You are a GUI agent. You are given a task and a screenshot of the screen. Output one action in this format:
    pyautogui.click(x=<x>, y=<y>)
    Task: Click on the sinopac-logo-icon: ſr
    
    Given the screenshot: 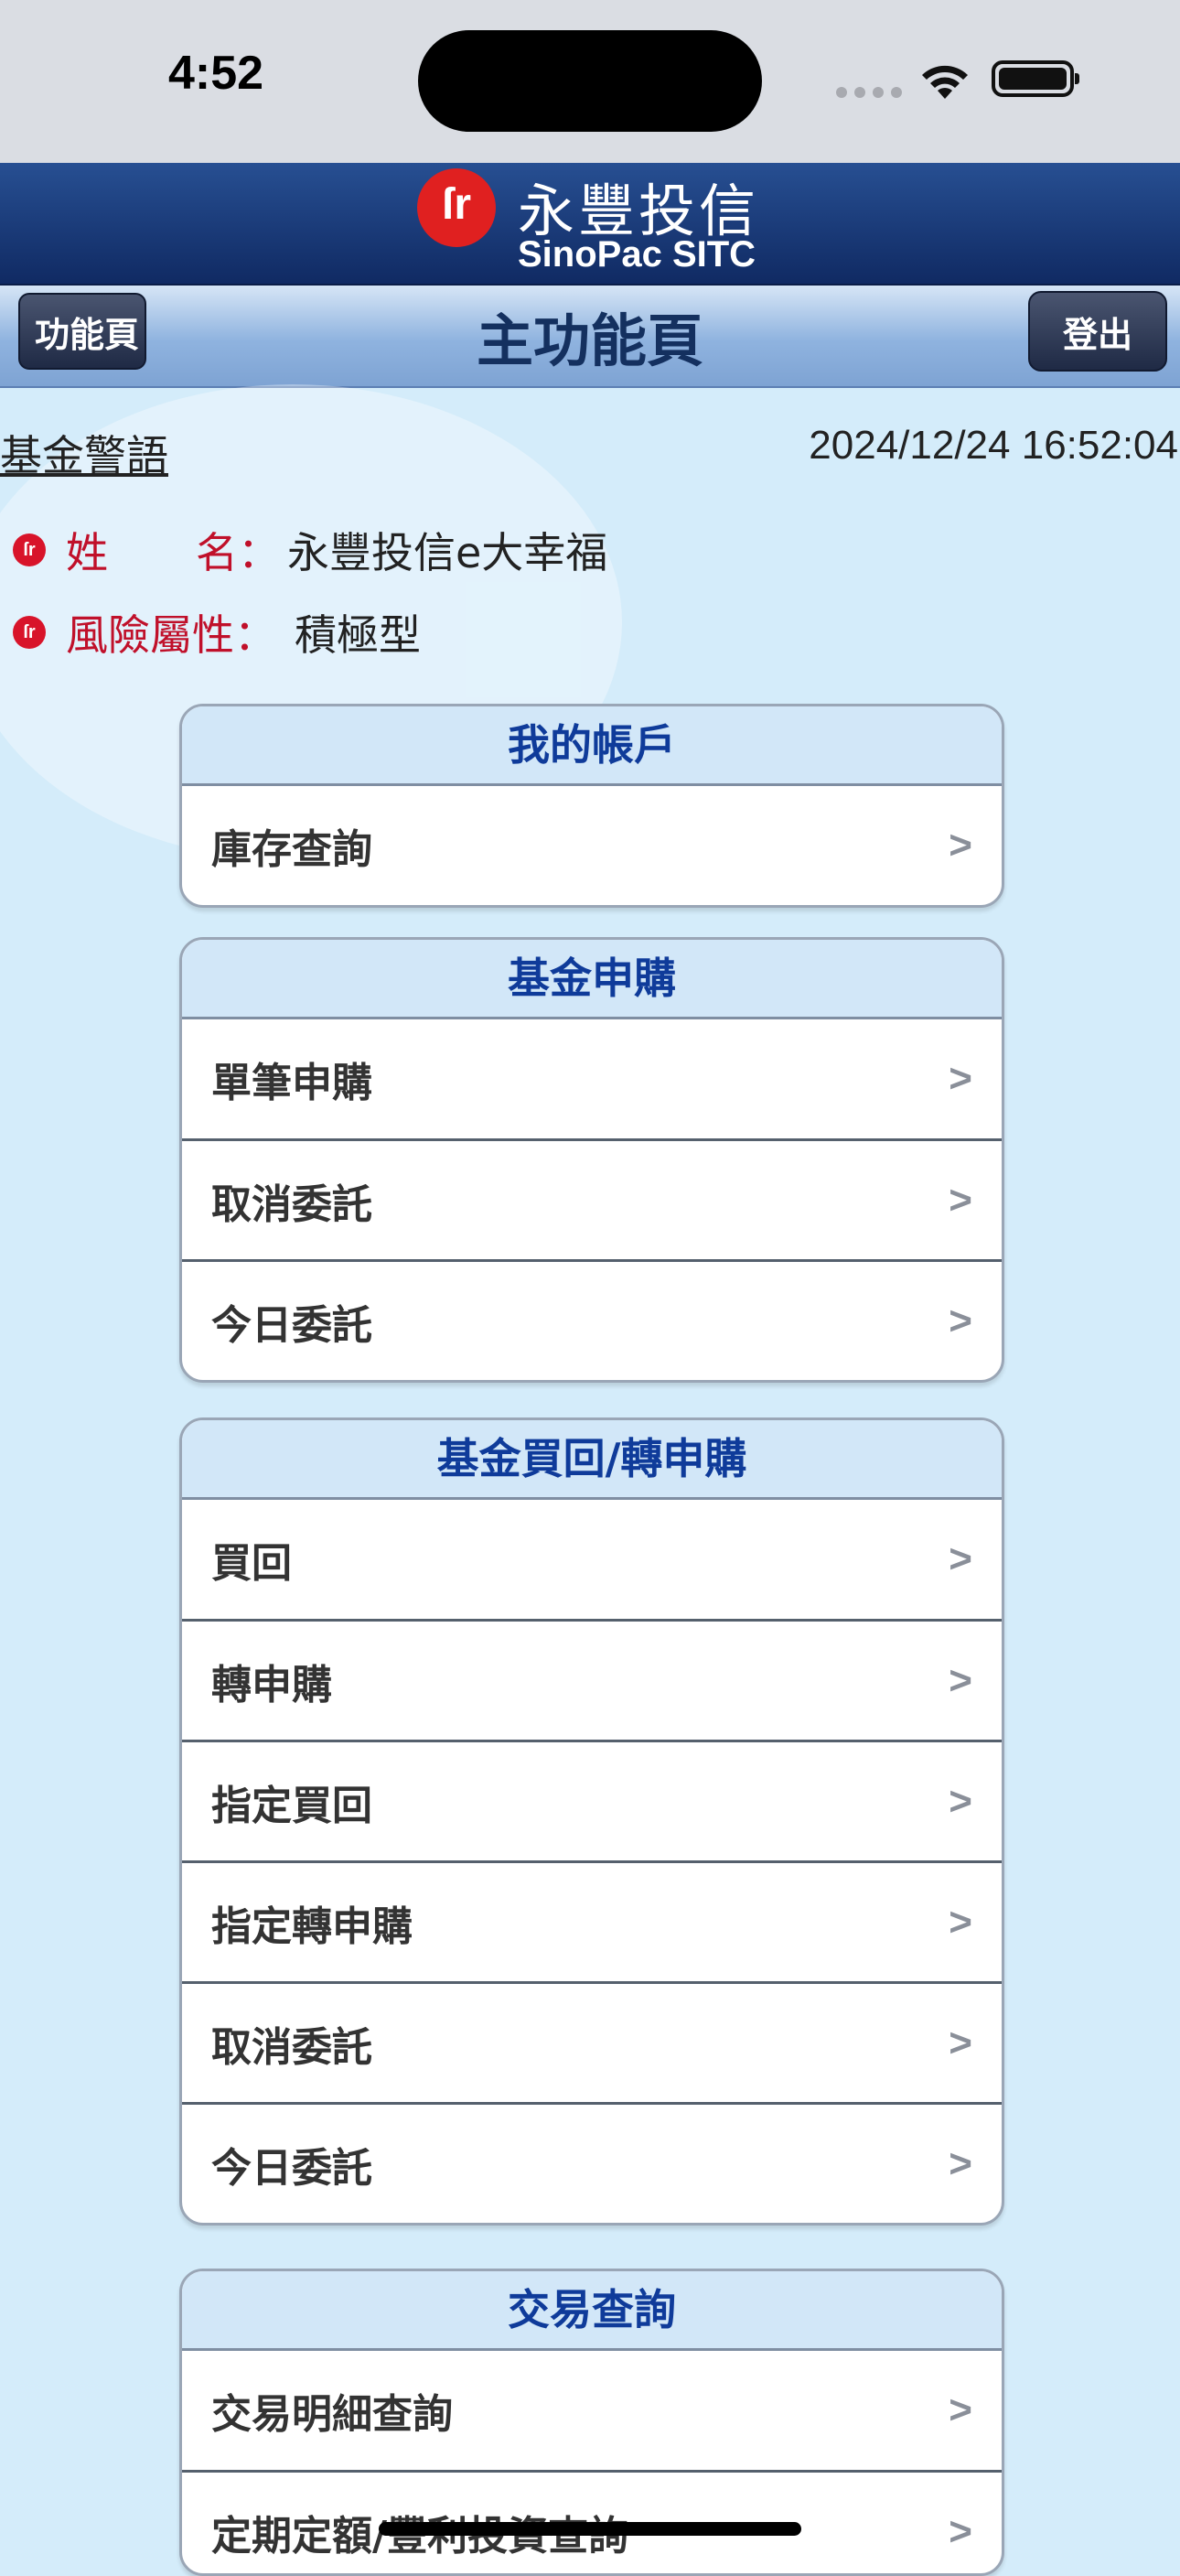 What is the action you would take?
    pyautogui.click(x=456, y=207)
    